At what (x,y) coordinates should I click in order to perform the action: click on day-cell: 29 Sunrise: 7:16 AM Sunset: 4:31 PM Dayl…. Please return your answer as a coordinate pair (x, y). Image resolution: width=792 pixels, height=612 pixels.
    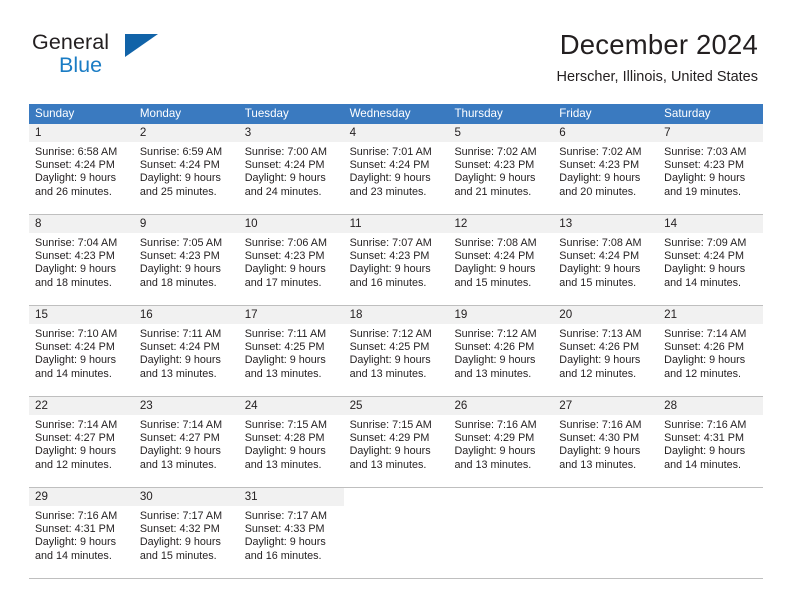
    Looking at the image, I should click on (81, 533).